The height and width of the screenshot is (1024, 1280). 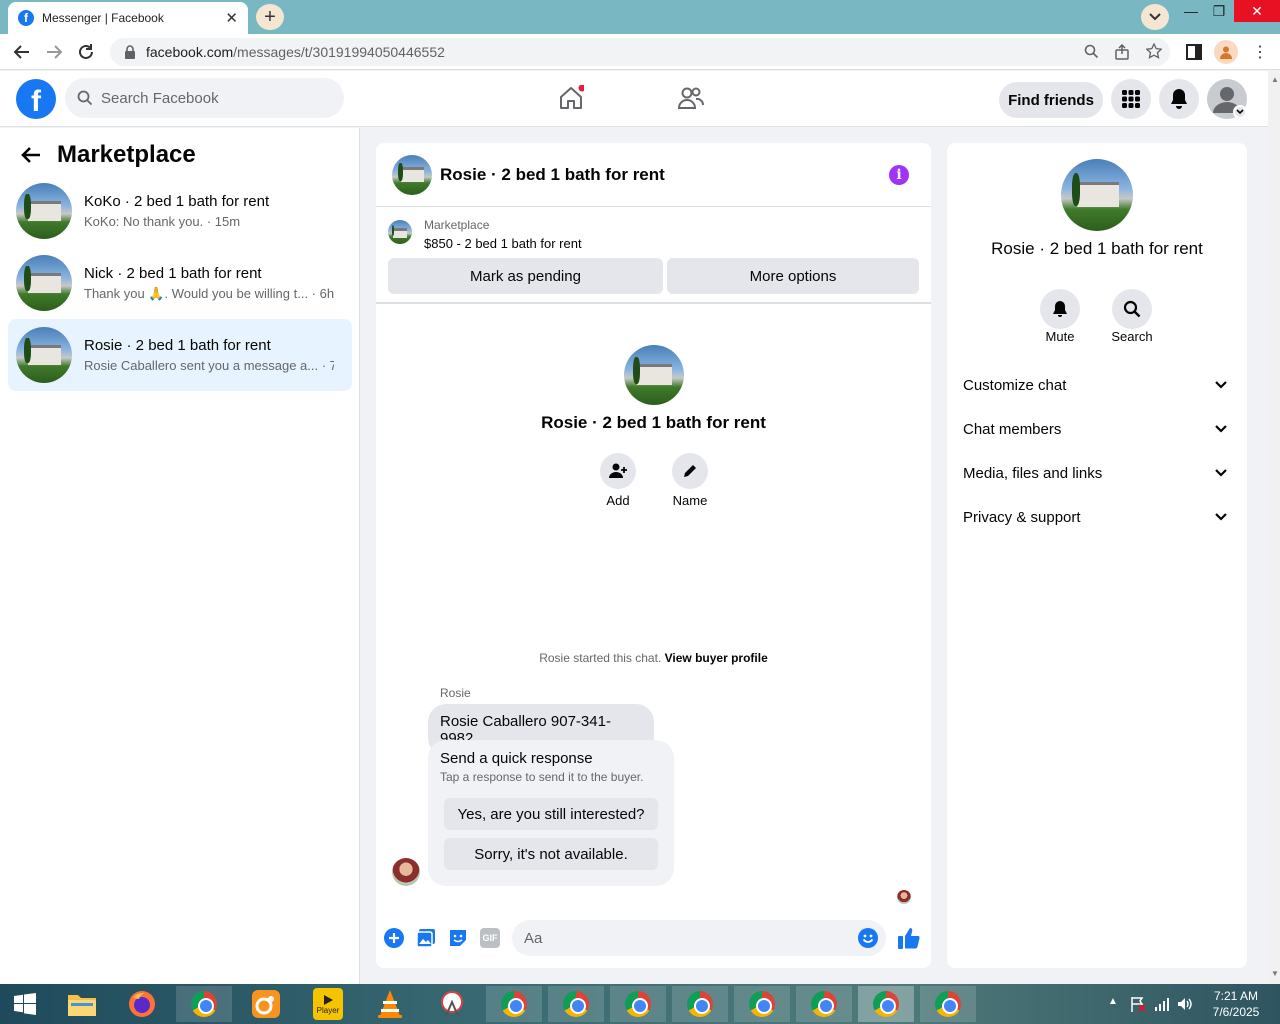 I want to click on volume-icon, so click(x=1185, y=1004).